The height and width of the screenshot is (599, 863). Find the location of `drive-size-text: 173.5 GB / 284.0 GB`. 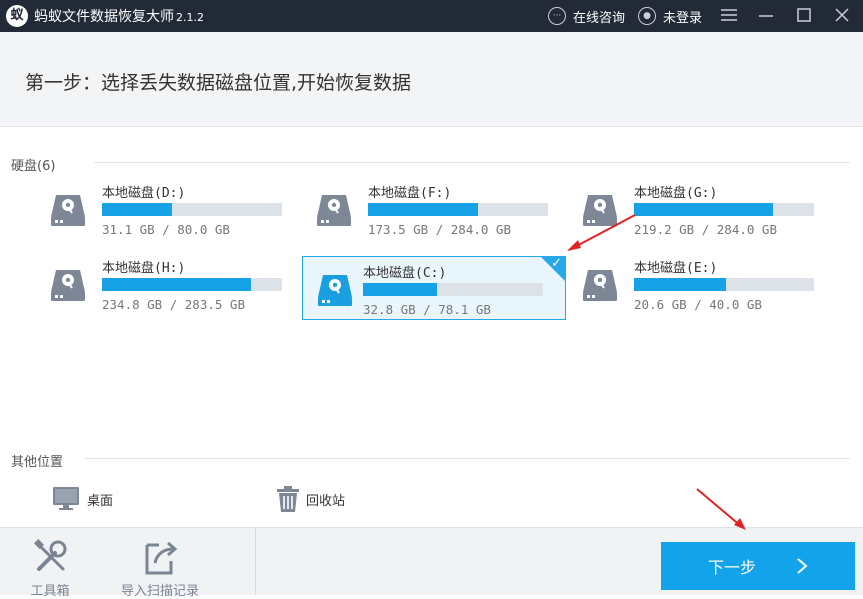

drive-size-text: 173.5 GB / 284.0 GB is located at coordinates (439, 229).